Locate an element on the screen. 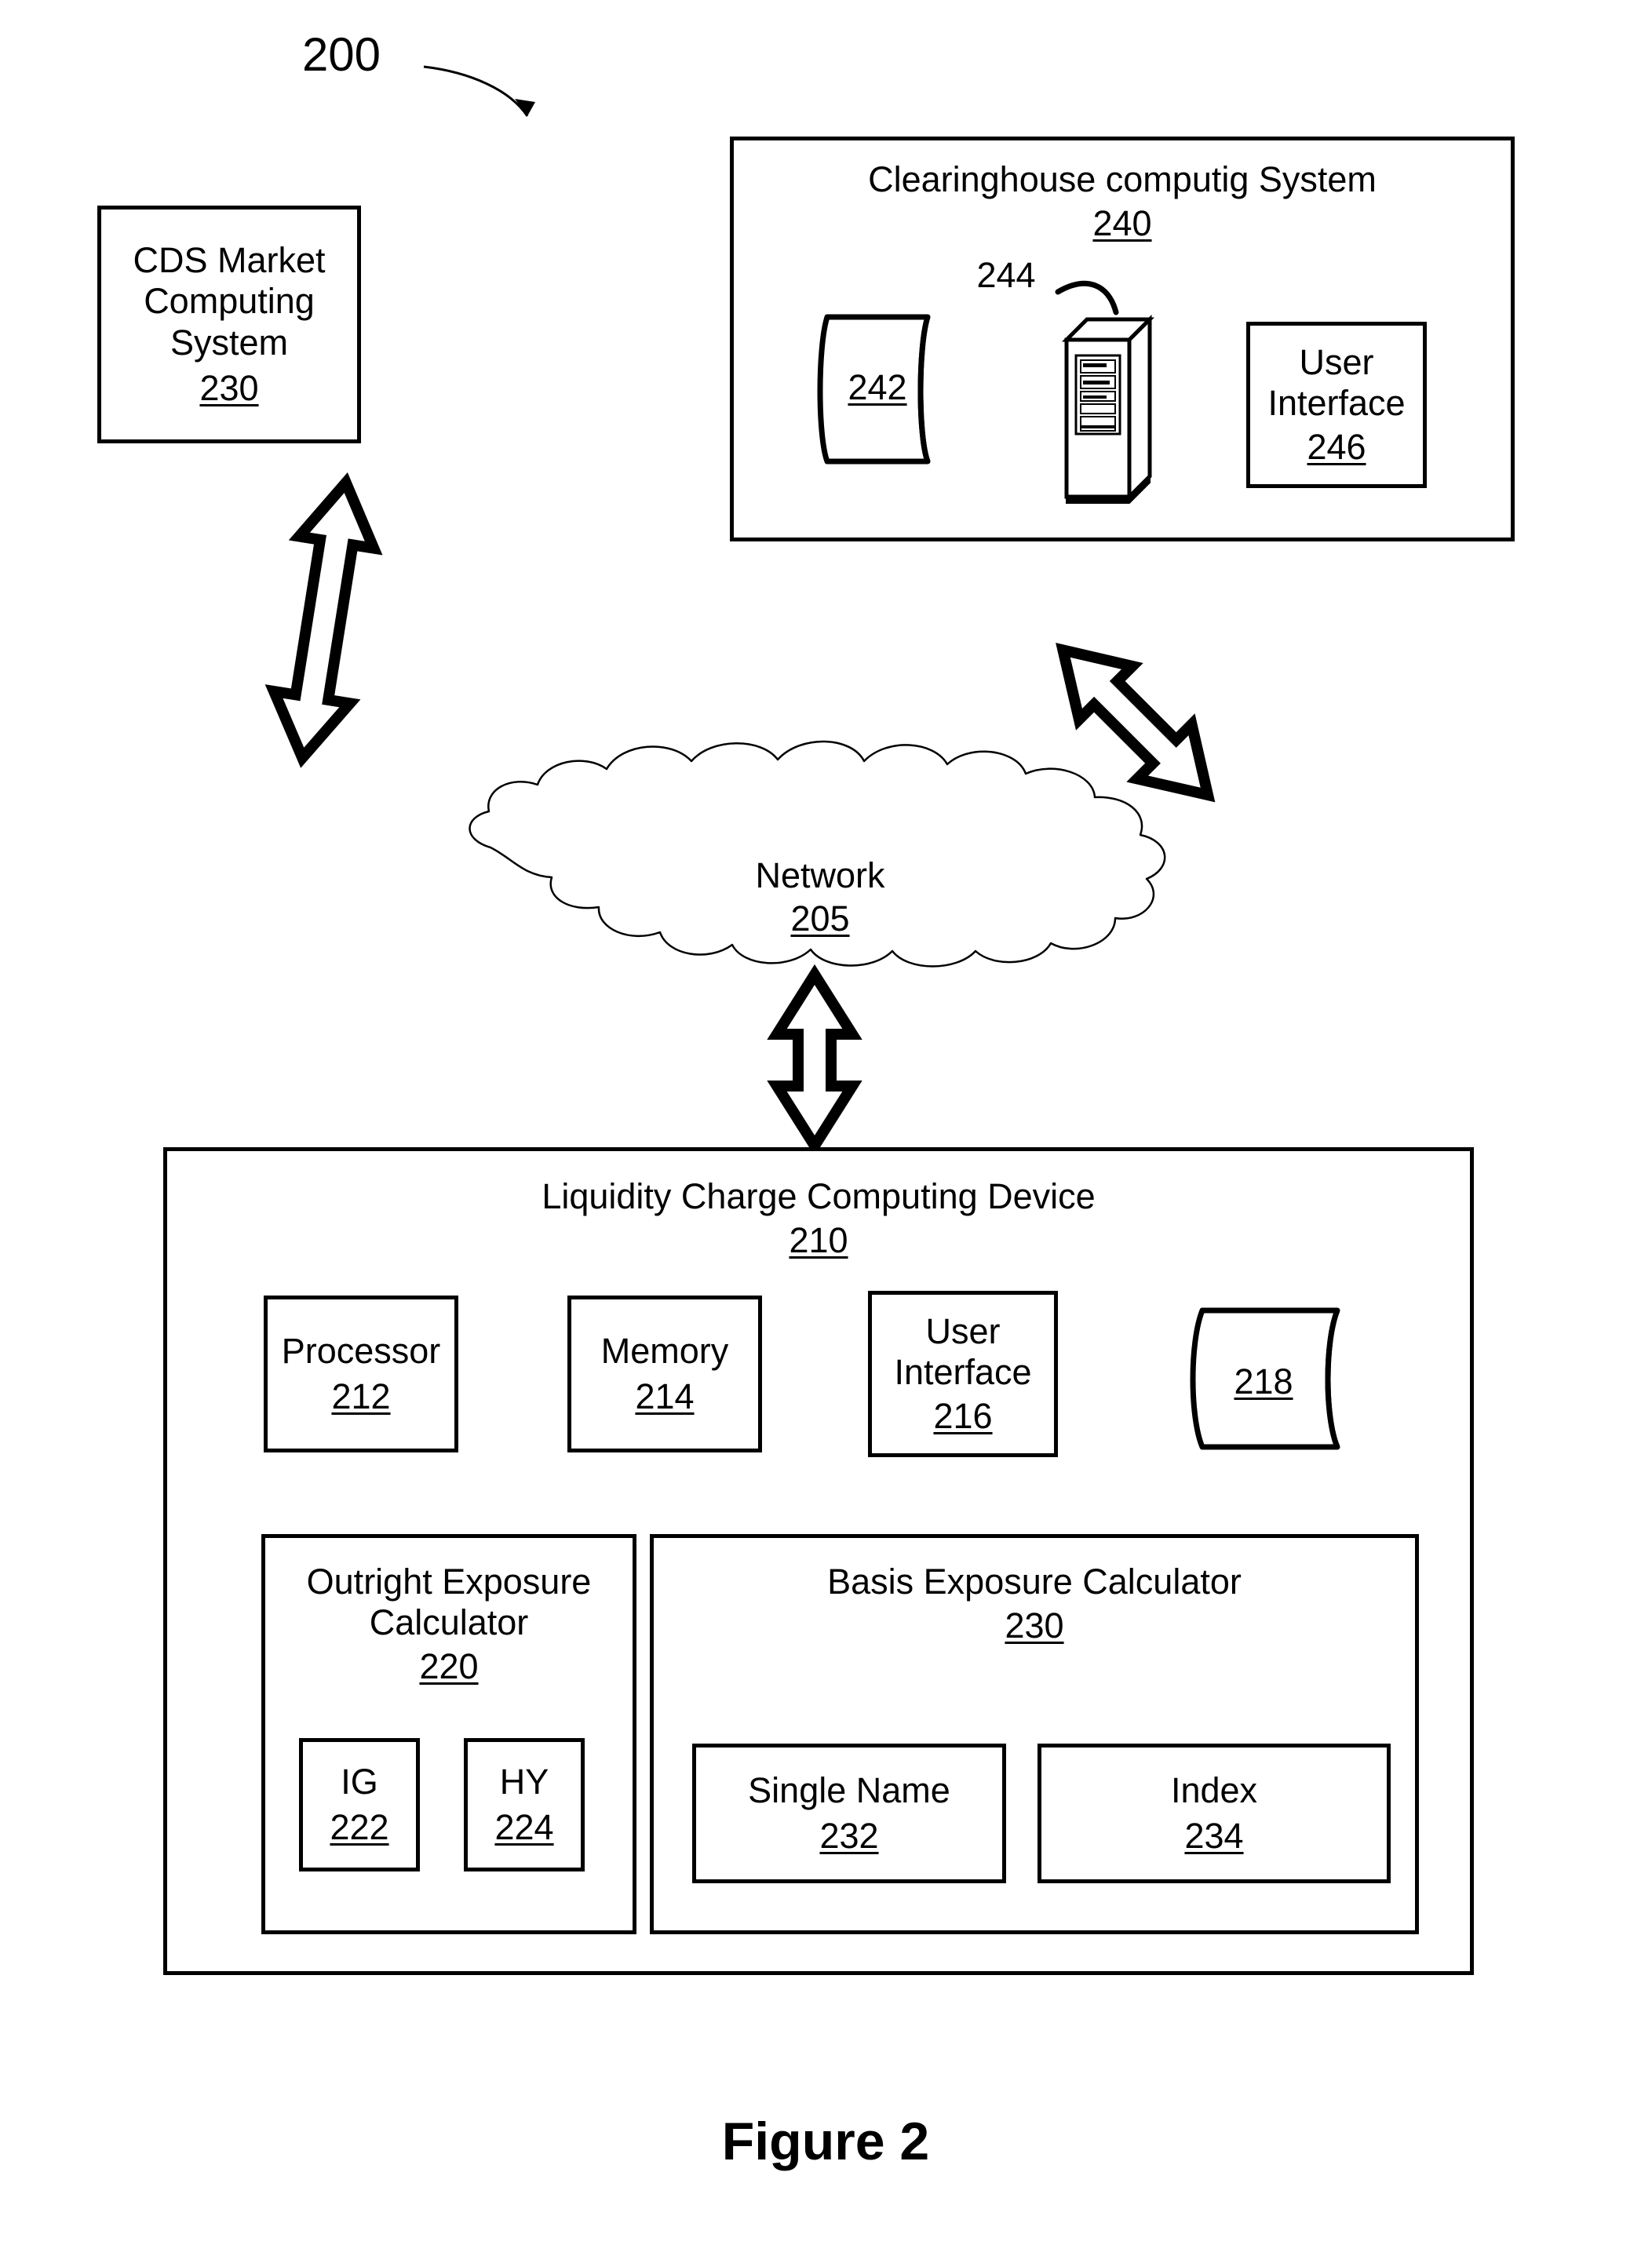 Image resolution: width=1652 pixels, height=2245 pixels. arrow-cds-to-network is located at coordinates (323, 620).